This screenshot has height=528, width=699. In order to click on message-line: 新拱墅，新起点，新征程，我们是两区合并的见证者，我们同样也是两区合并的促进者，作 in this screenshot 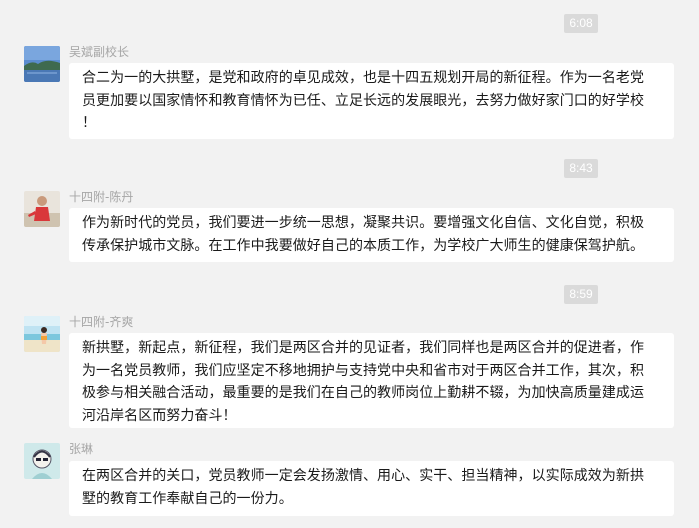, I will do `click(363, 348)`.